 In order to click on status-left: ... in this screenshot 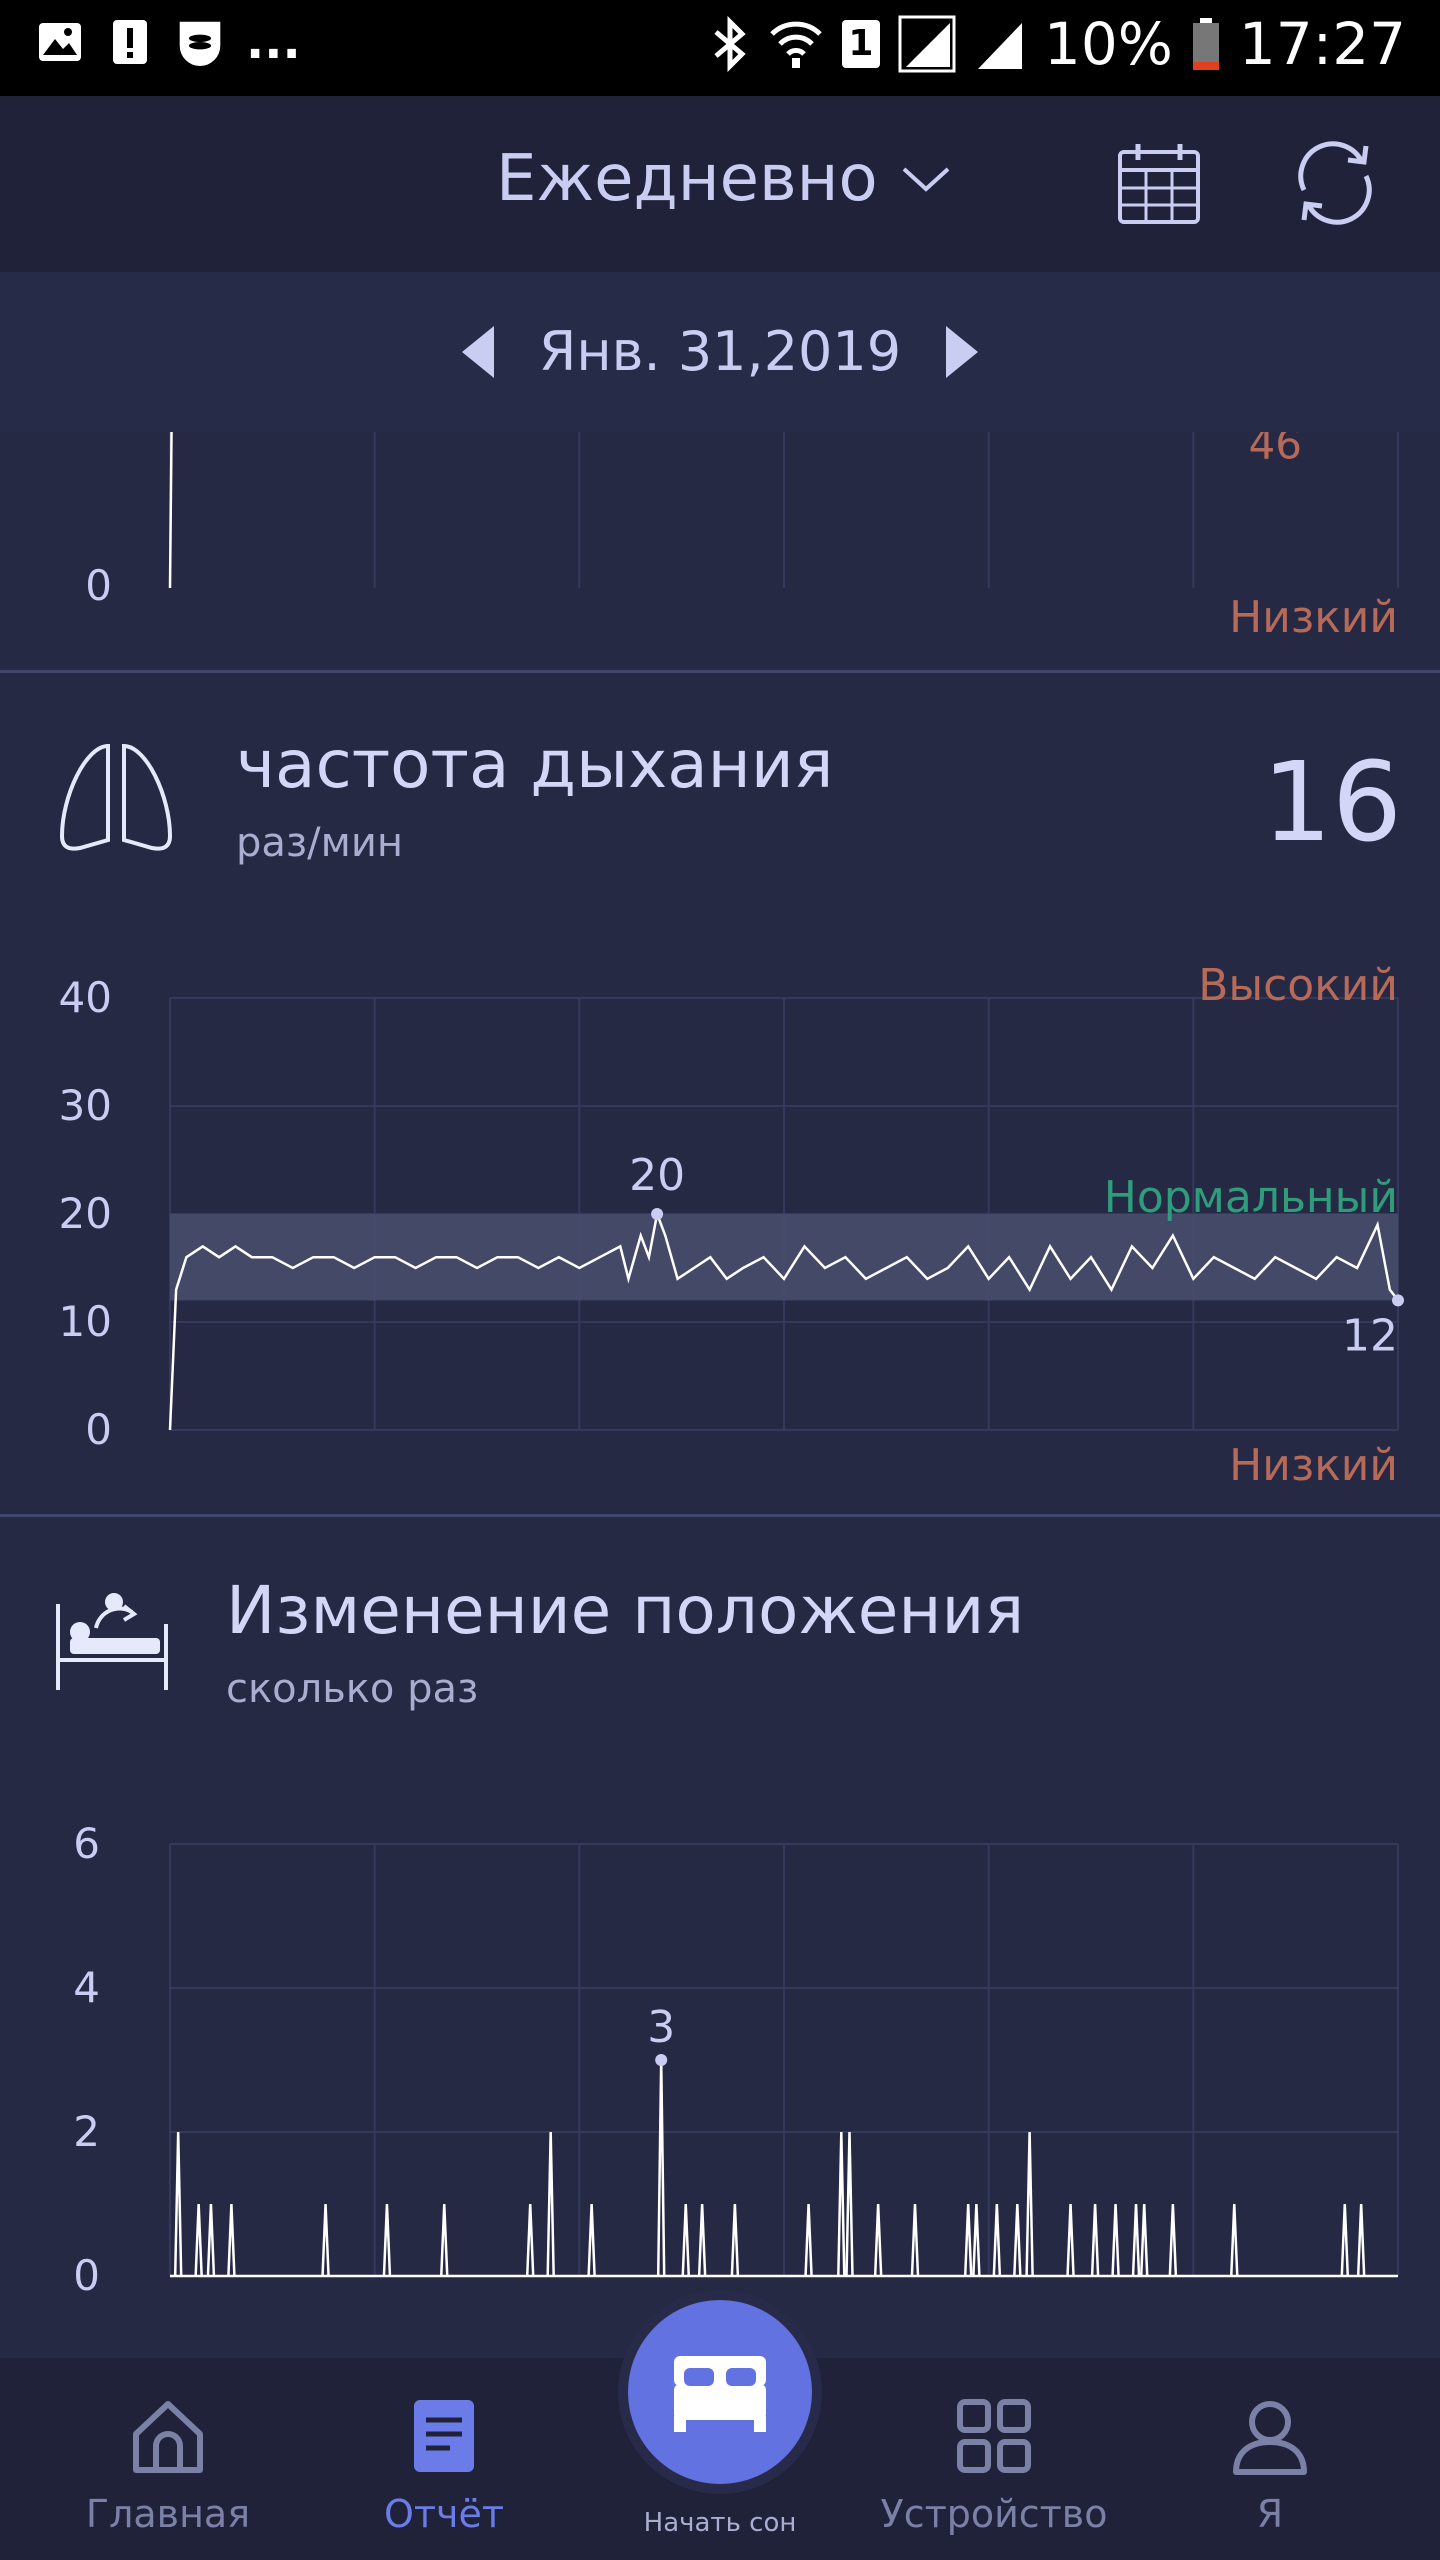, I will do `click(168, 42)`.